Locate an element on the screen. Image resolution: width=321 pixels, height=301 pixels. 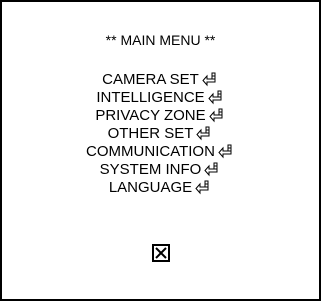
menu-item-label: PRIVACY ZONE is located at coordinates (150, 115).